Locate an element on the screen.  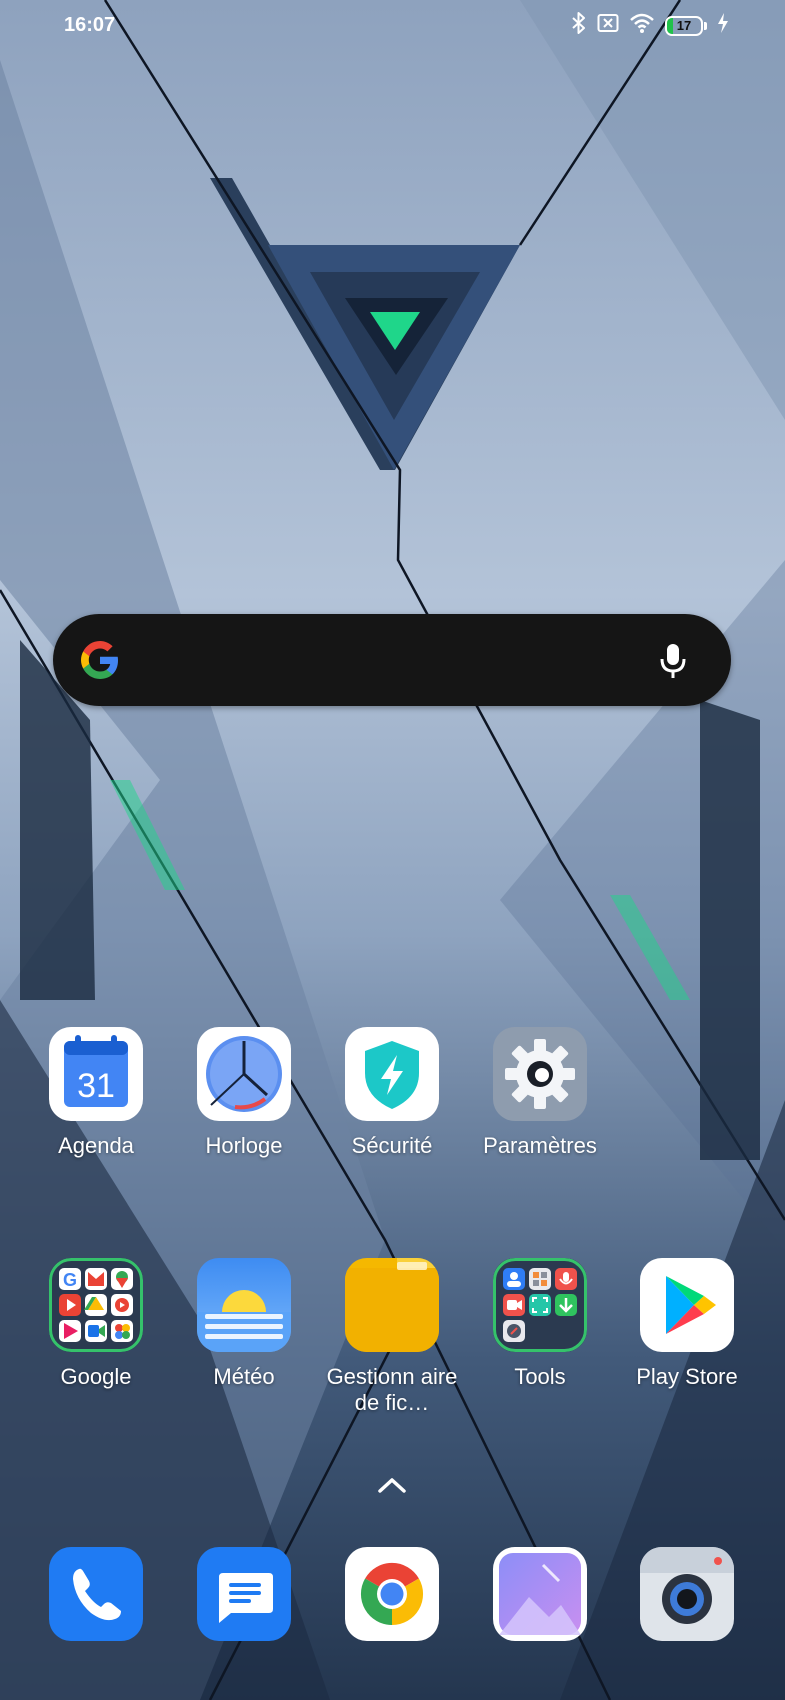
chrome-icon is located at coordinates (392, 1594).